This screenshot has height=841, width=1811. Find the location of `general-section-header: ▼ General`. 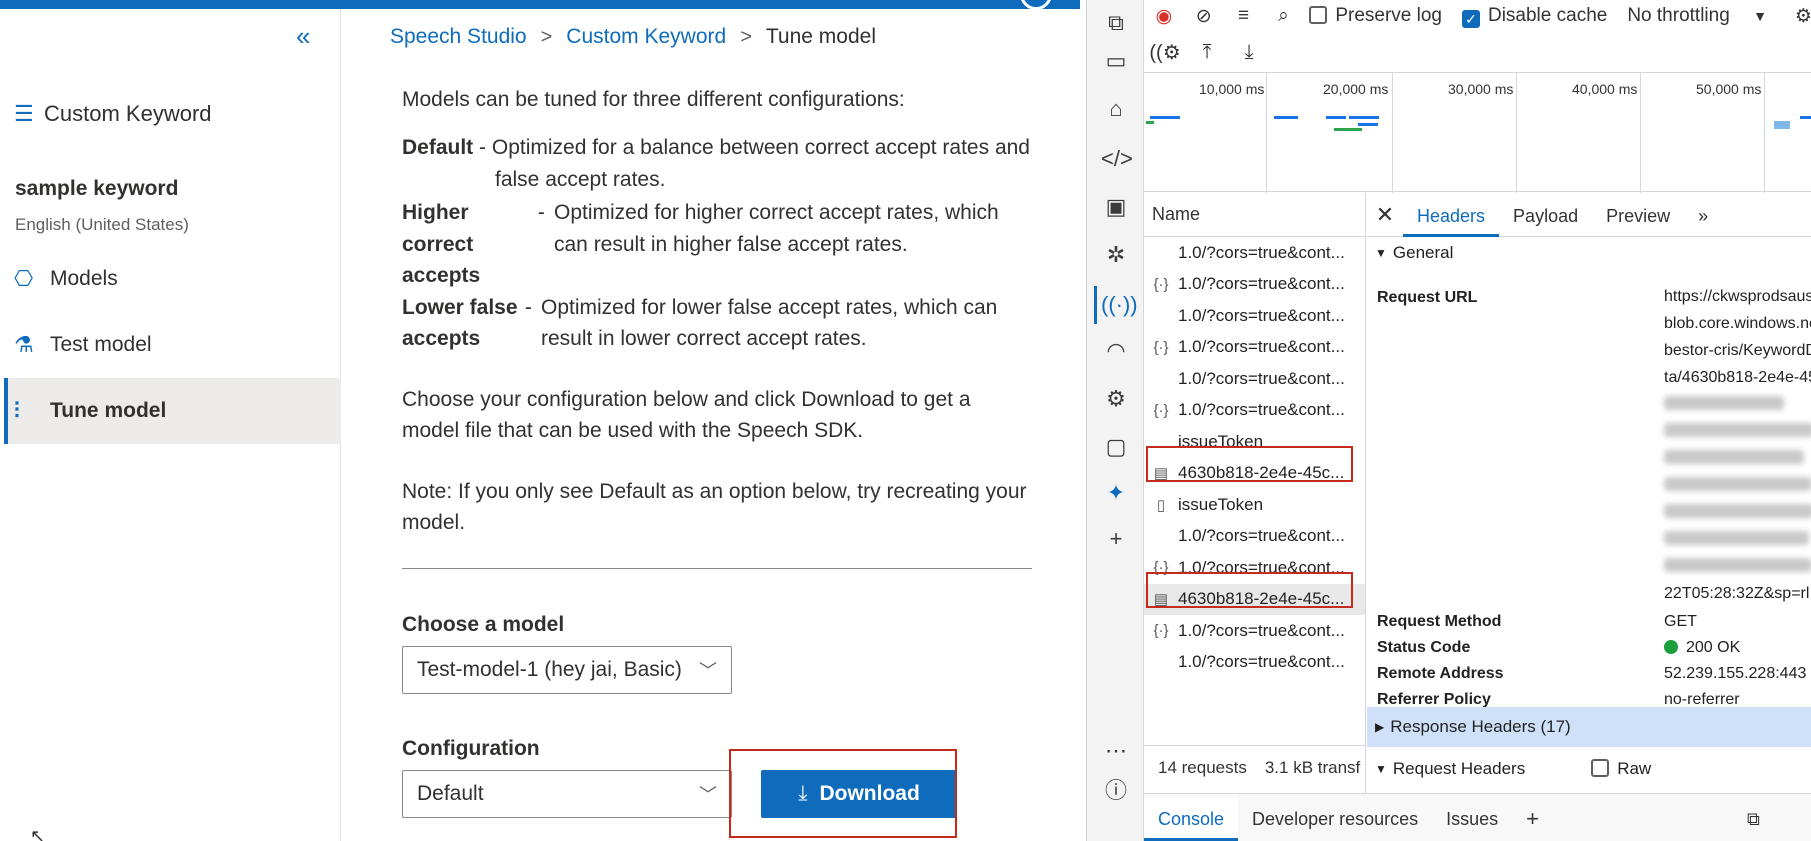

general-section-header: ▼ General is located at coordinates (1589, 253).